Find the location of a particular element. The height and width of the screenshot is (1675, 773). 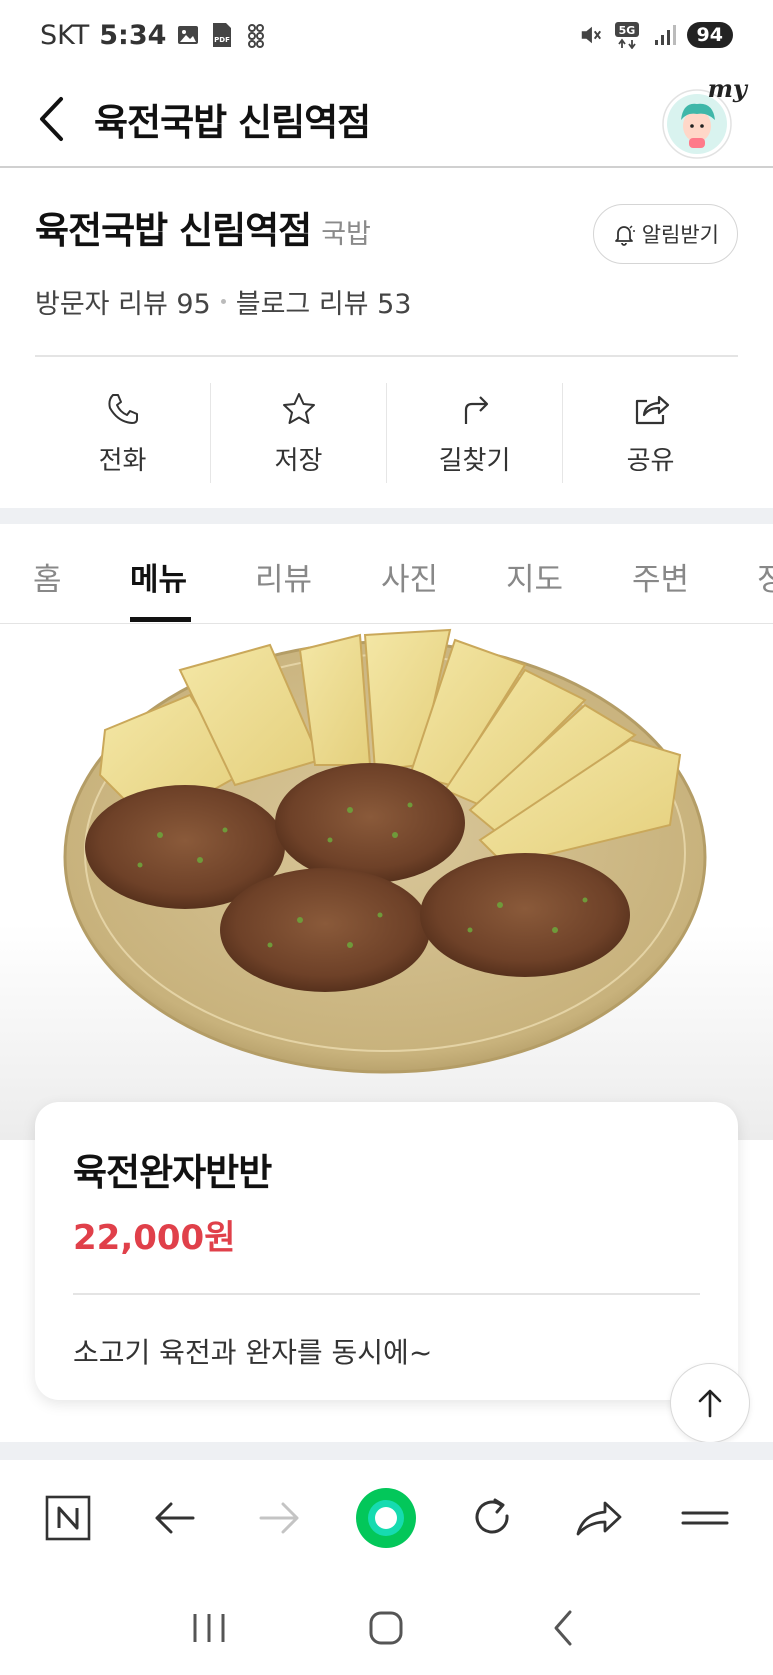

browser-toolbar is located at coordinates (386, 1517).